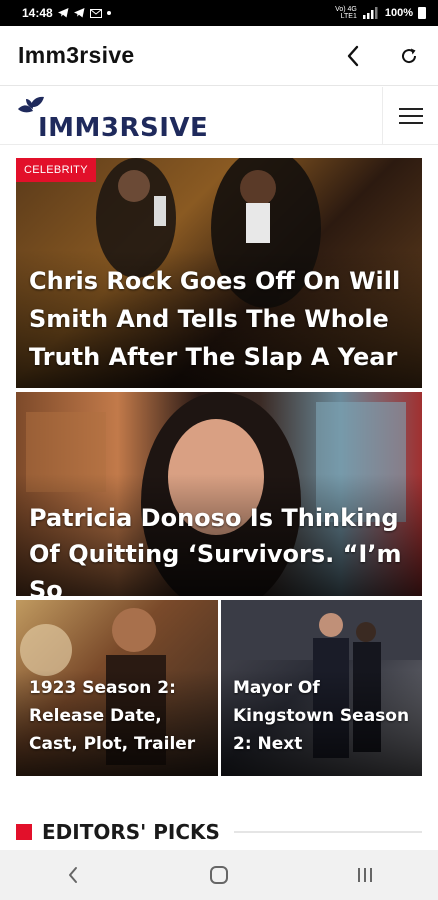 The height and width of the screenshot is (900, 438). Describe the element at coordinates (348, 16) in the screenshot. I see `network-label-bottom: LTE1` at that location.